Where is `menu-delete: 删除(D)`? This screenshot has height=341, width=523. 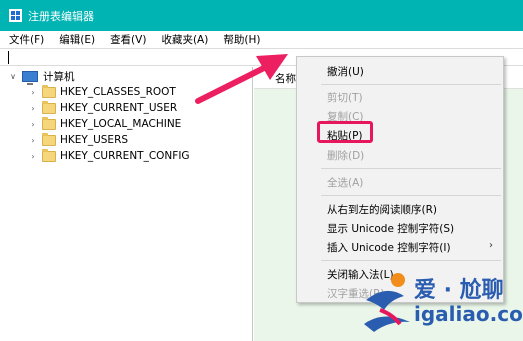 menu-delete: 删除(D) is located at coordinates (345, 155).